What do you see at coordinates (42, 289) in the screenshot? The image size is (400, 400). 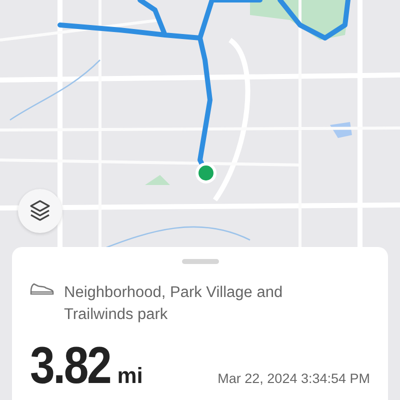 I see `shoe-icon` at bounding box center [42, 289].